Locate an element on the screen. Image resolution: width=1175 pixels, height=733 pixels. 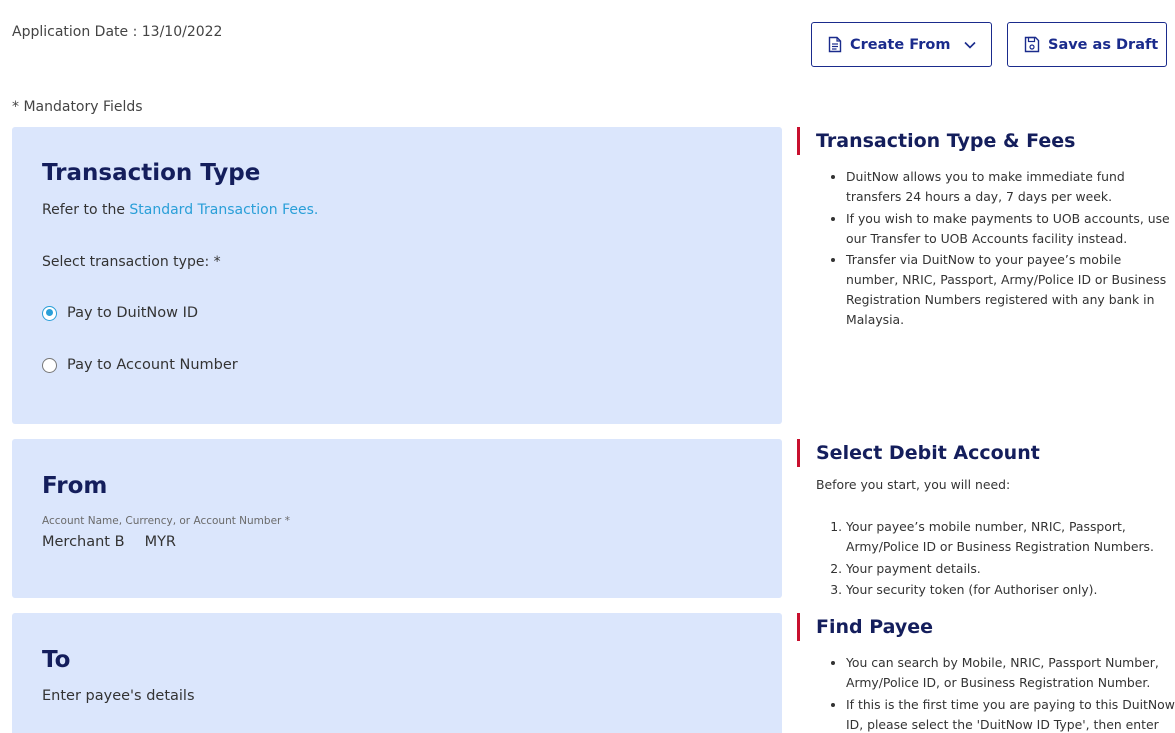
help-debit-account-intro: Before you start, you will need: is located at coordinates (913, 484).